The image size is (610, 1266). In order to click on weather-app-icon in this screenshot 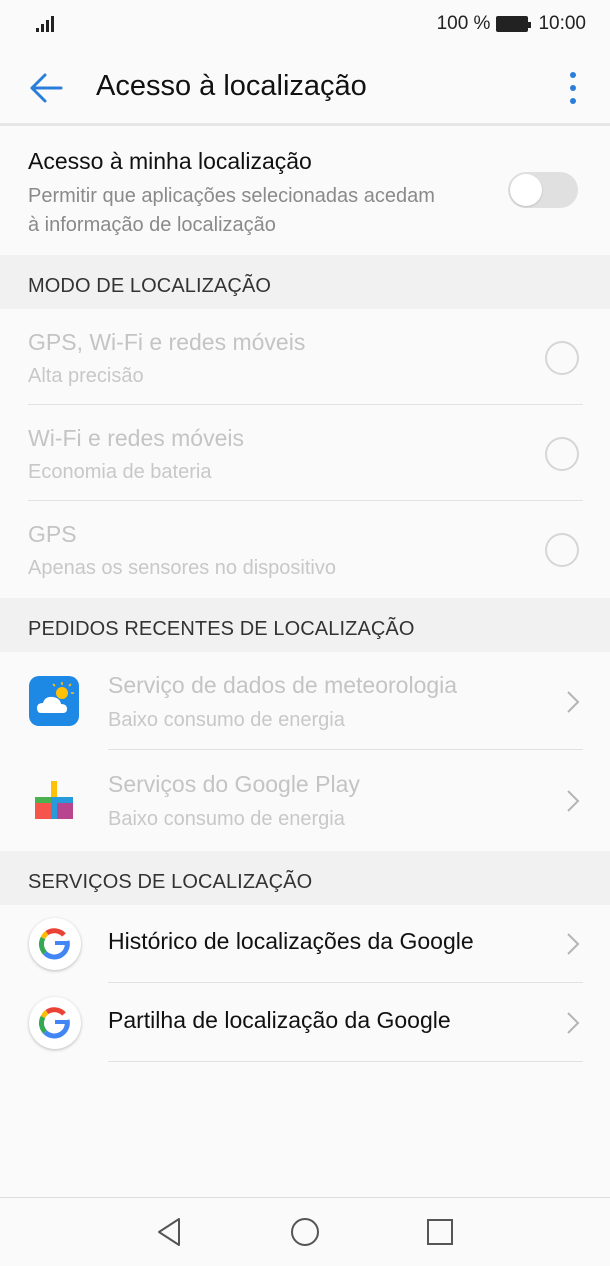, I will do `click(54, 701)`.